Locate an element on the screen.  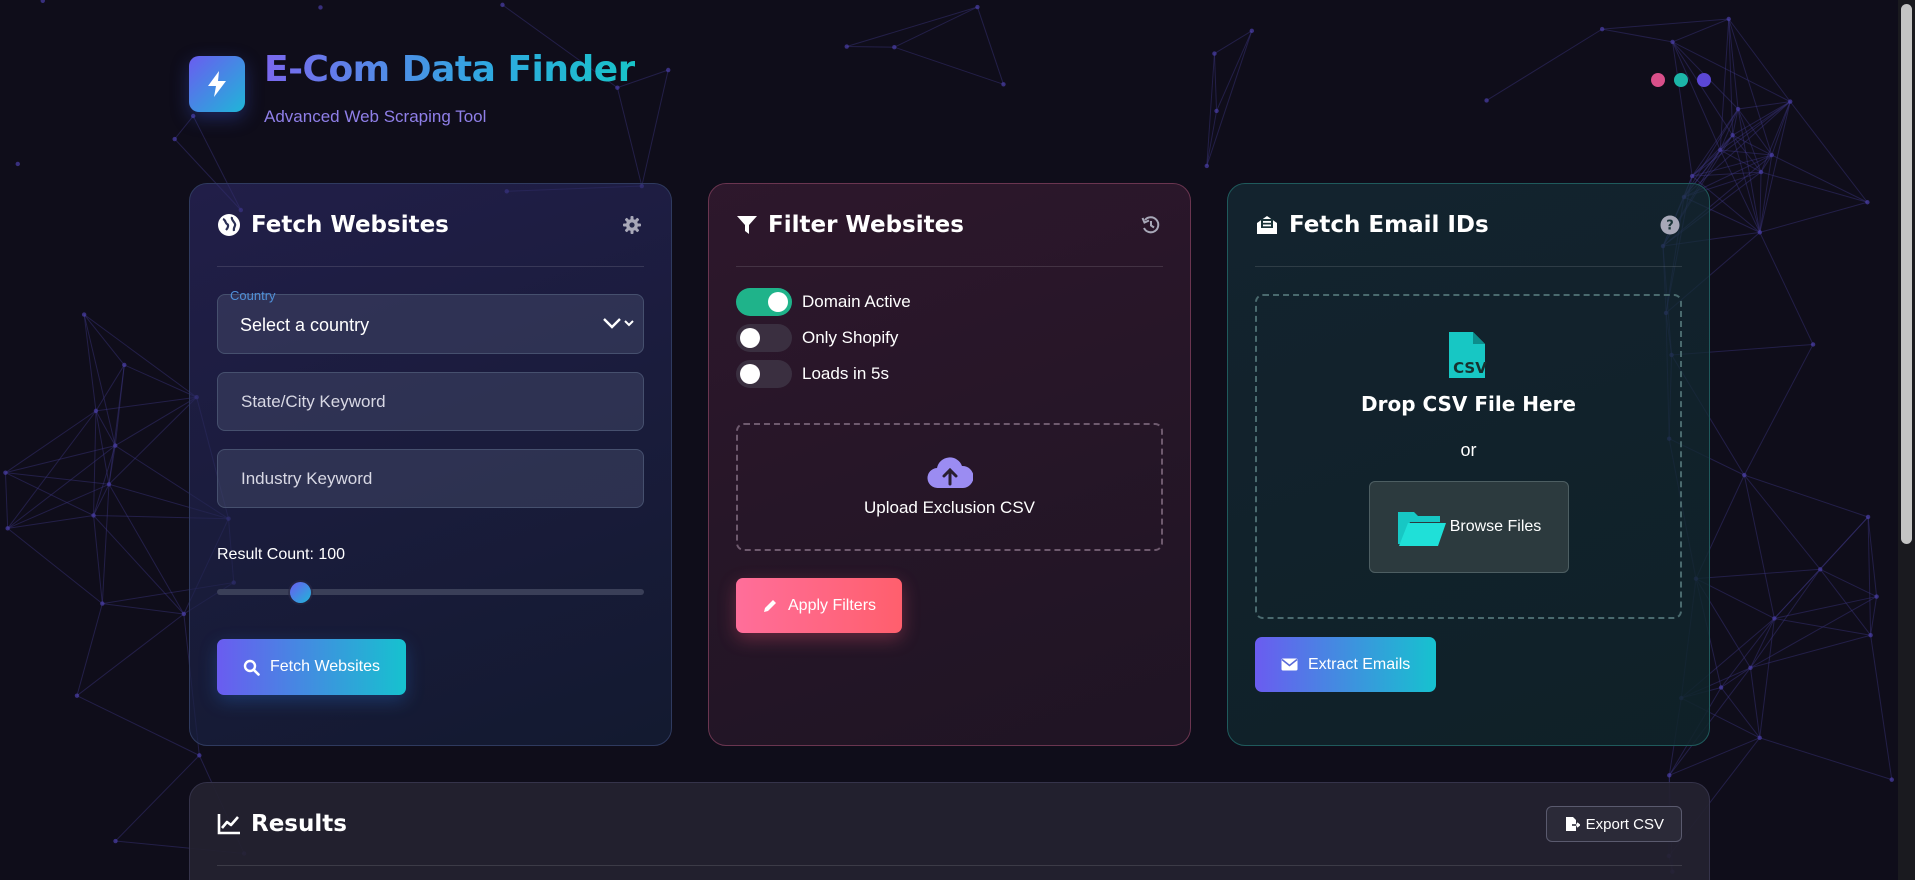
file-export-icon is located at coordinates (1572, 824).